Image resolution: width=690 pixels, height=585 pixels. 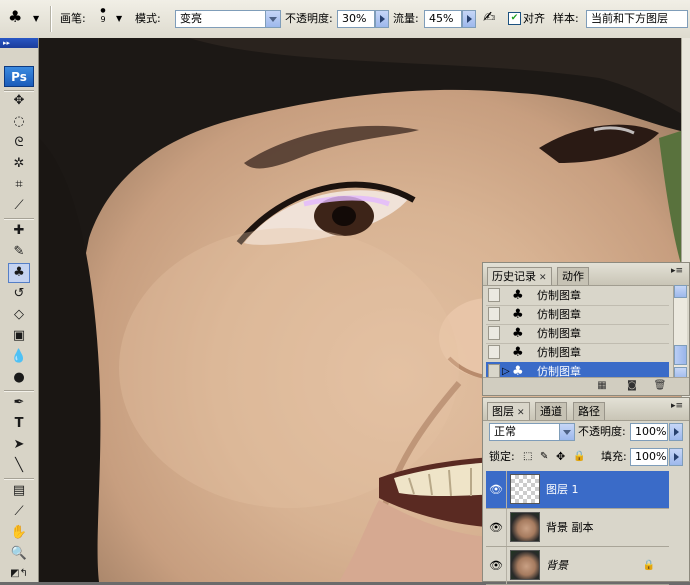 I want to click on sample-value: 当前和下方图层, so click(x=629, y=18).